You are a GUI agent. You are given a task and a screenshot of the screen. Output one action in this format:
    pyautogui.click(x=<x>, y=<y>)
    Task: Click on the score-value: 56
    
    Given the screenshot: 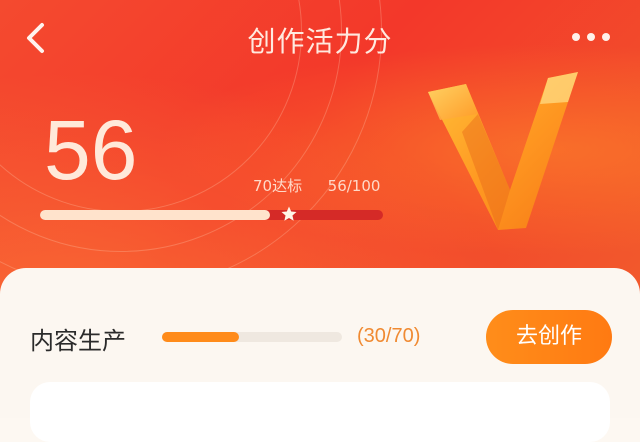 What is the action you would take?
    pyautogui.click(x=91, y=150)
    